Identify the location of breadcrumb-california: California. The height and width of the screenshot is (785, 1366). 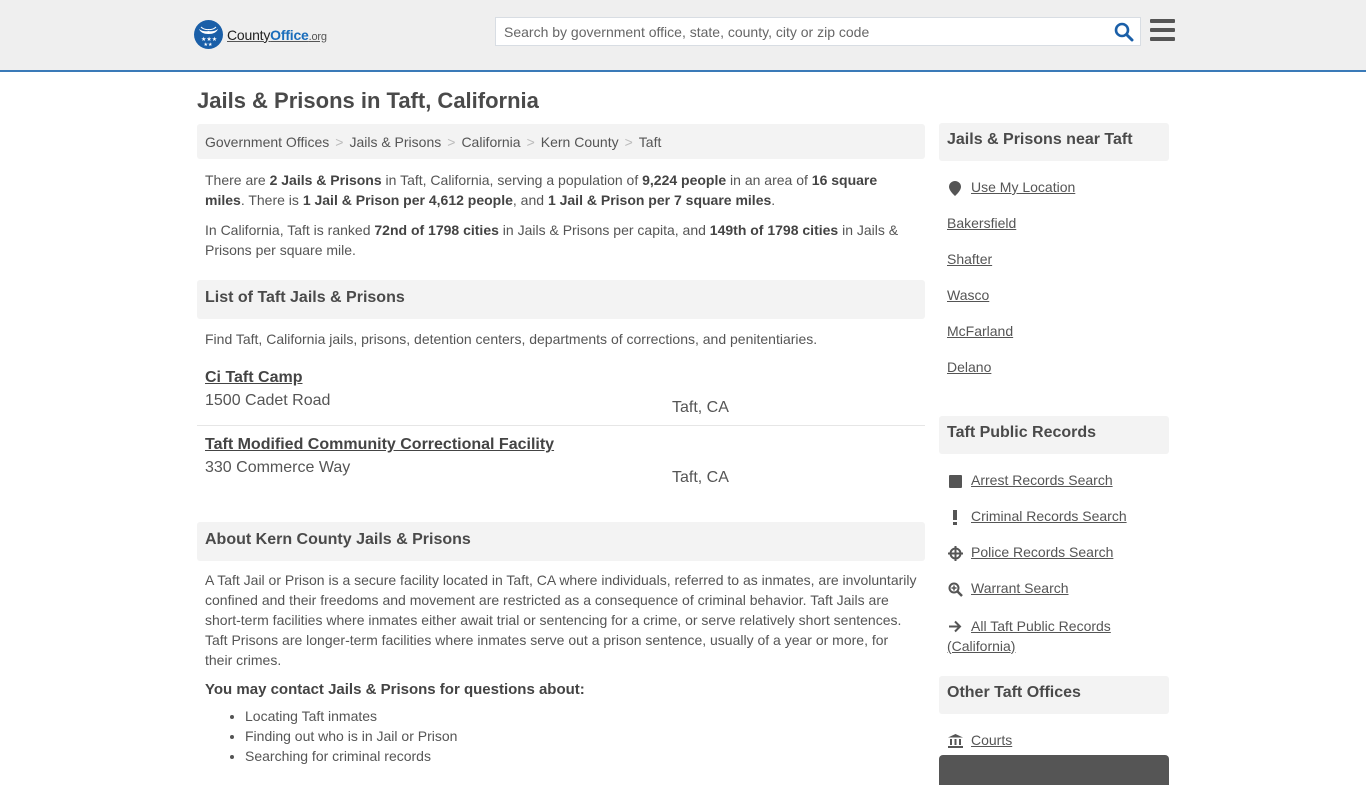
(490, 142).